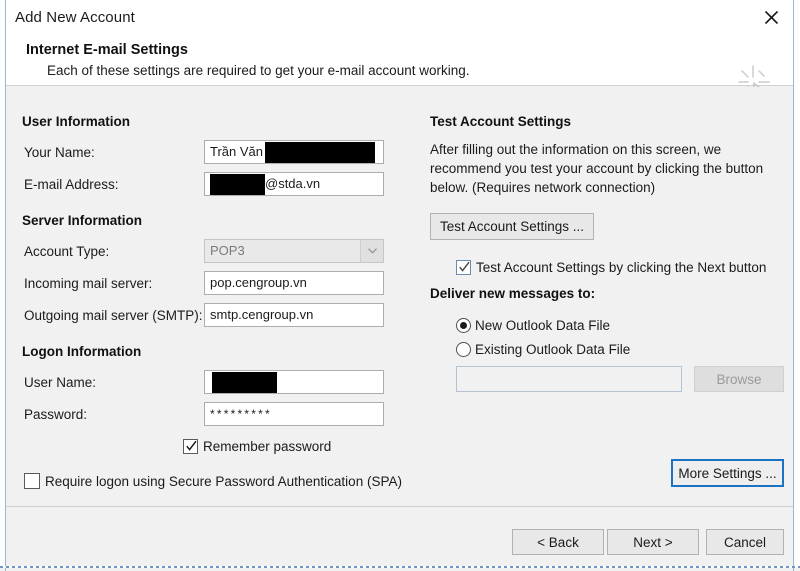 Image resolution: width=800 pixels, height=571 pixels. I want to click on window-bottom-border, so click(400, 567).